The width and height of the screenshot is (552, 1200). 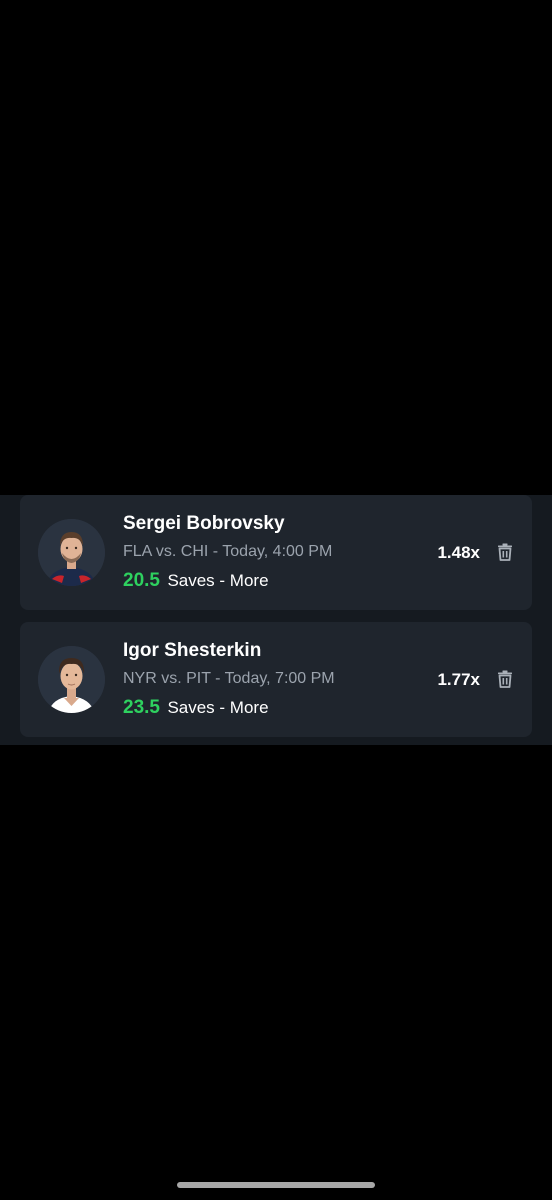 I want to click on projection-line: 20.5 Saves - More, so click(x=196, y=581).